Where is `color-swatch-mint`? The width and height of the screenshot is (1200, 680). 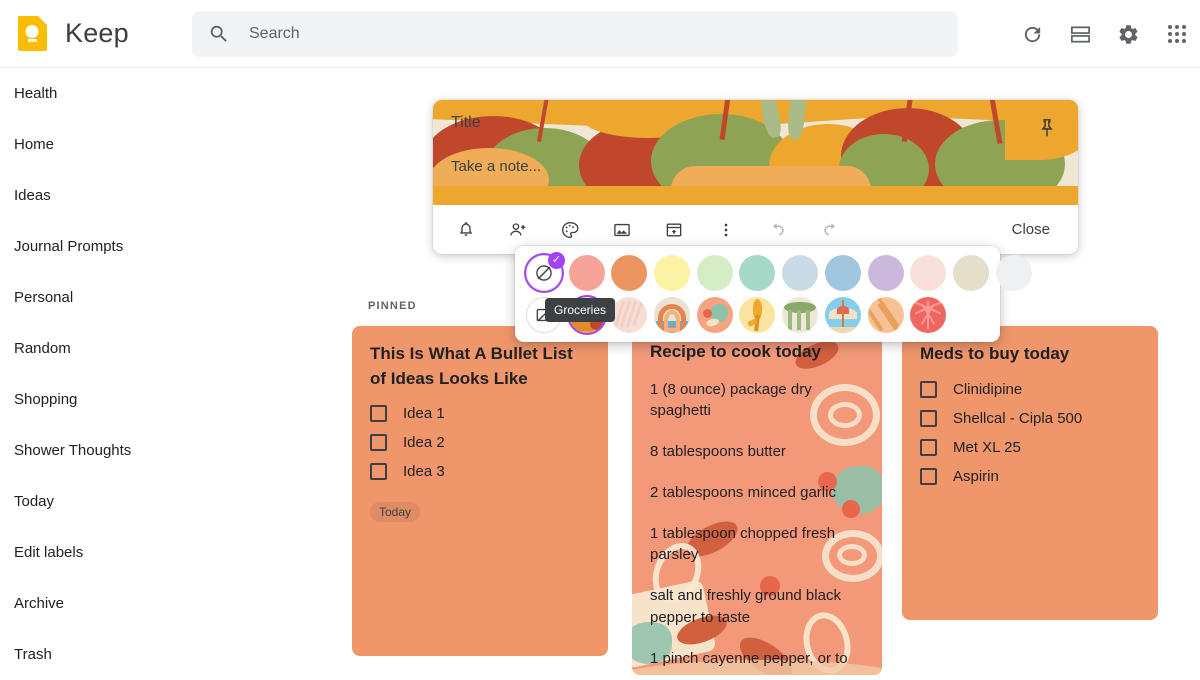
color-swatch-mint is located at coordinates (714, 273).